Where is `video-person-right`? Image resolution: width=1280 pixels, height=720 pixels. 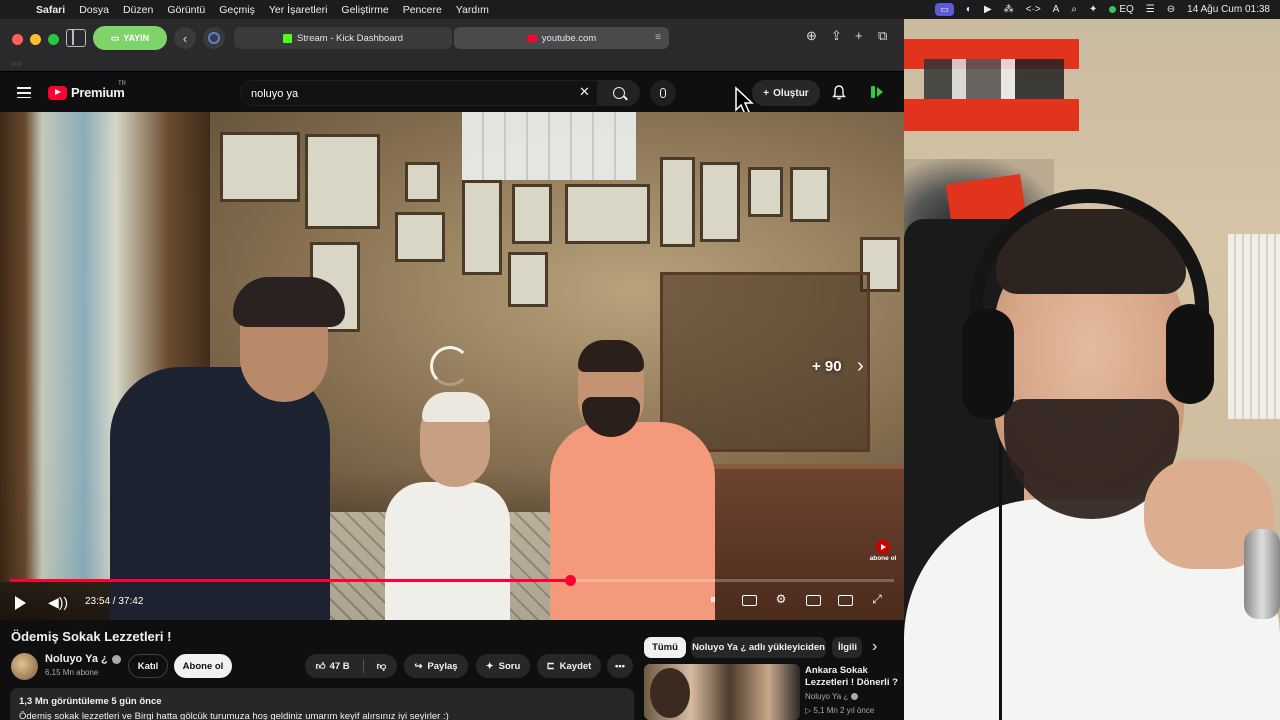
video-person-right is located at coordinates (632, 521).